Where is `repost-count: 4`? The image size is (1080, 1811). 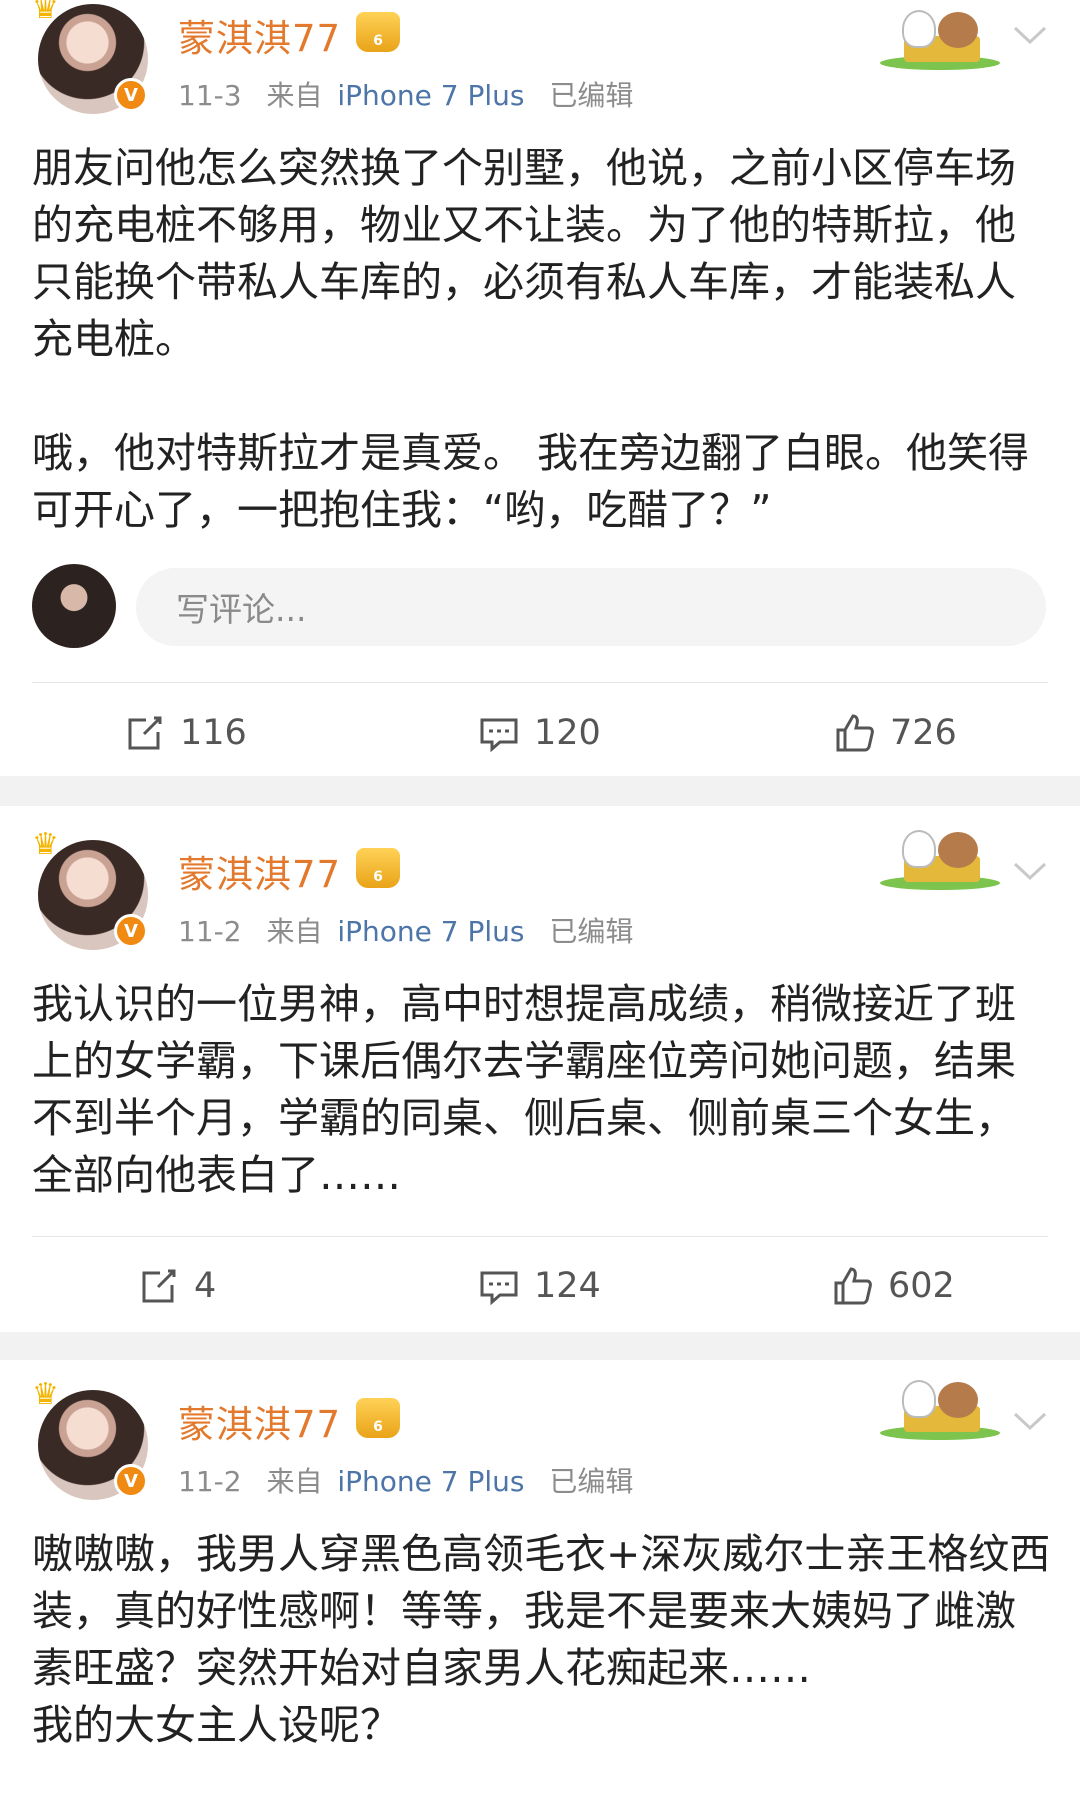 repost-count: 4 is located at coordinates (205, 1286).